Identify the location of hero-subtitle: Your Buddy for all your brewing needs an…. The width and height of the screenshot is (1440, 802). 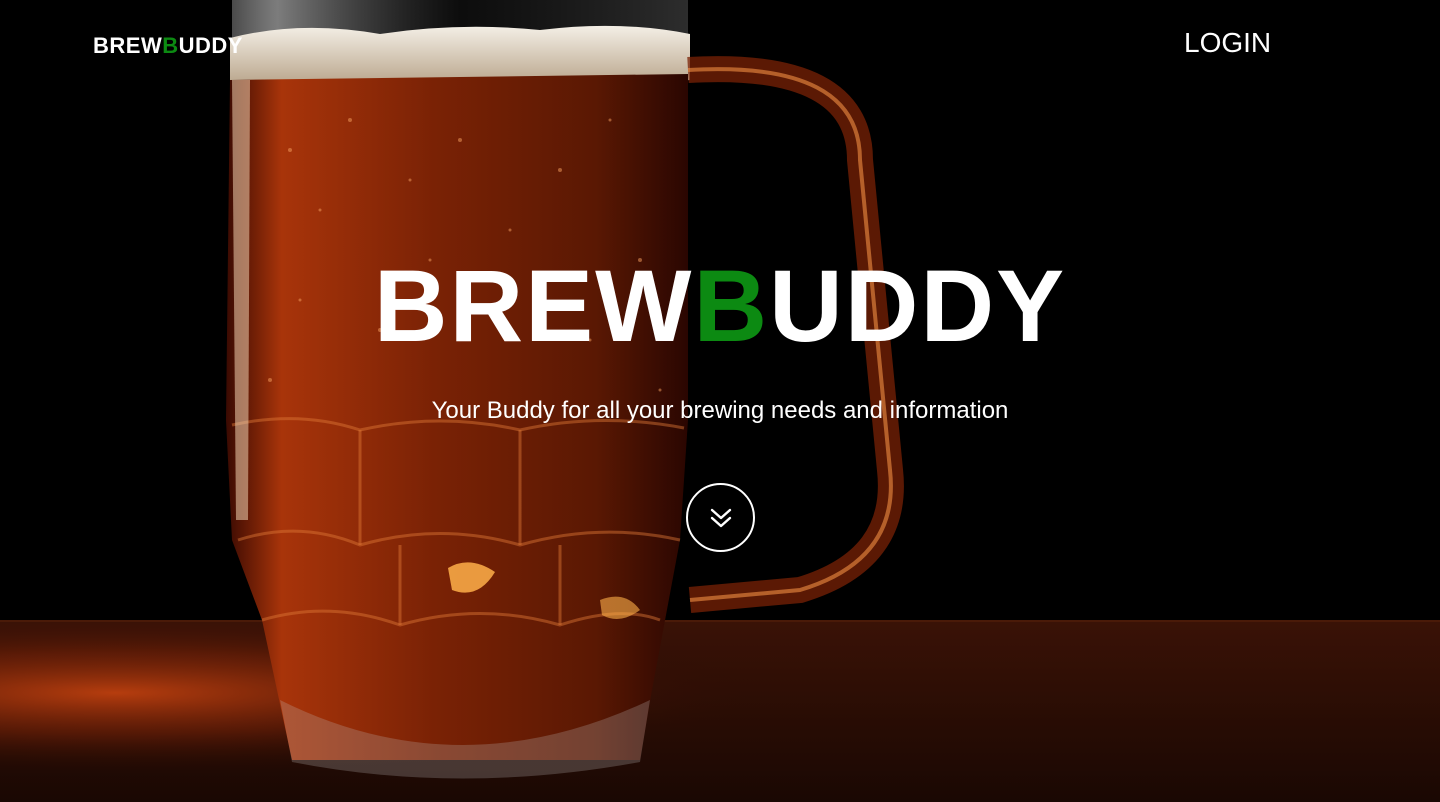
(720, 410).